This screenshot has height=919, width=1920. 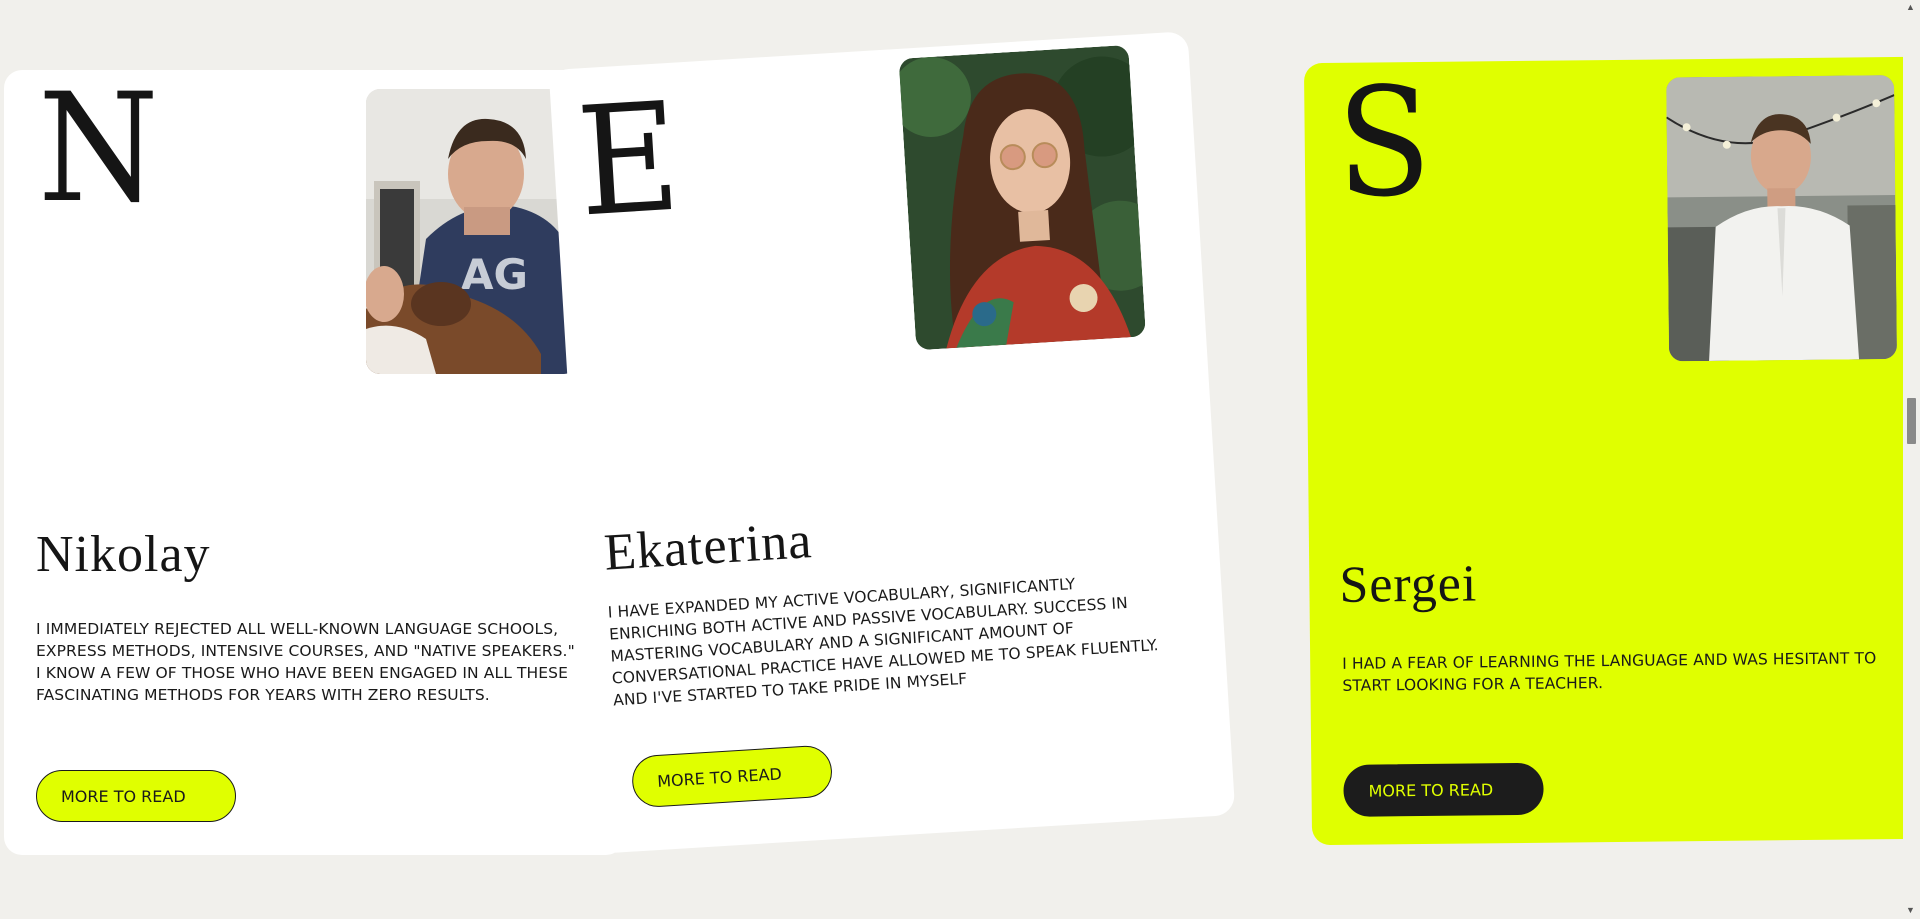 What do you see at coordinates (708, 547) in the screenshot?
I see `testimonial-name: Ekaterina` at bounding box center [708, 547].